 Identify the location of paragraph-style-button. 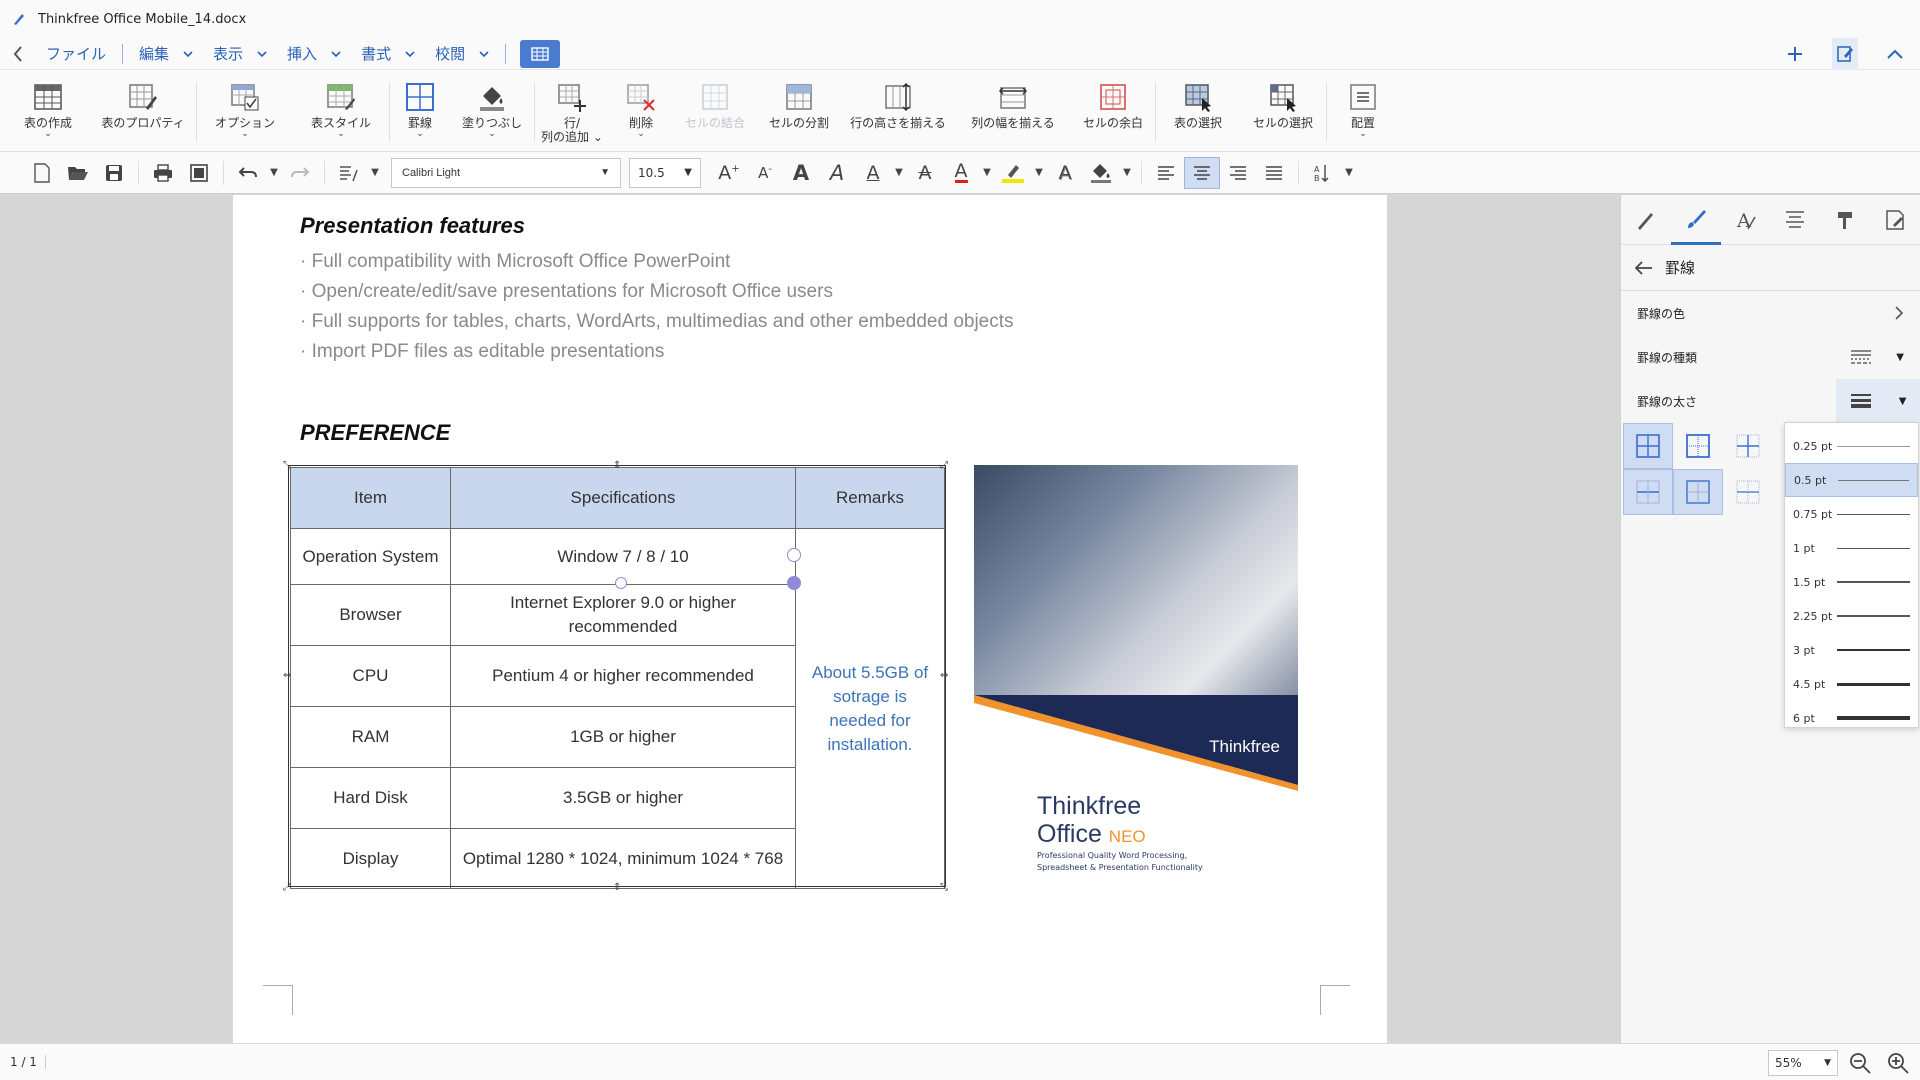
(349, 173).